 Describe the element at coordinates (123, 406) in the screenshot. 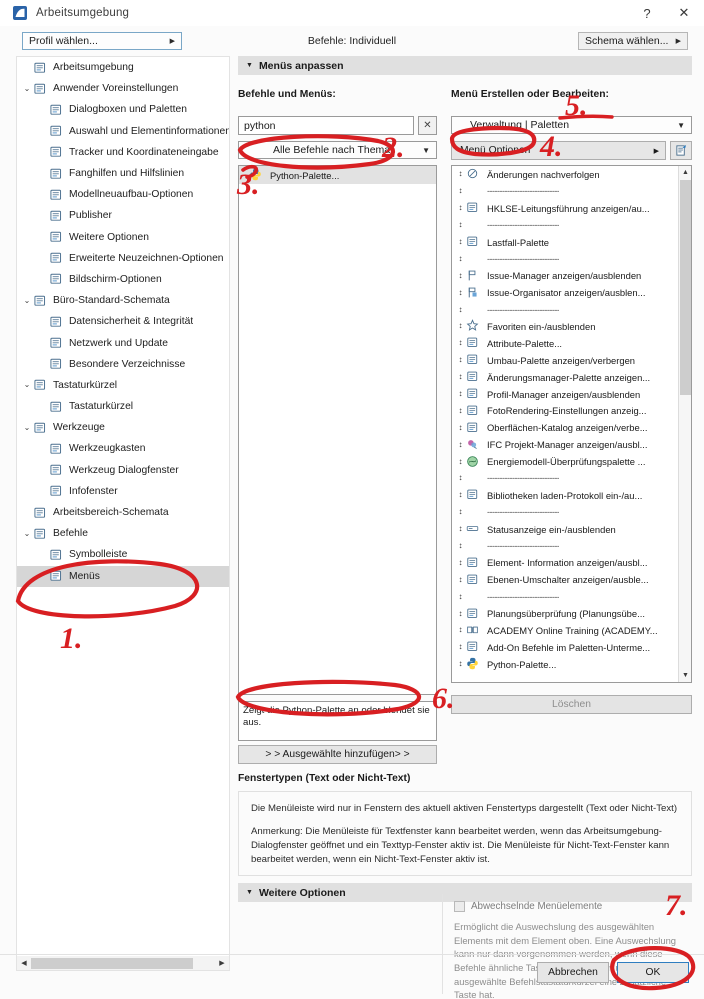

I see `sidebar-item-tastaturk-rzel: Tastaturkürzel` at that location.